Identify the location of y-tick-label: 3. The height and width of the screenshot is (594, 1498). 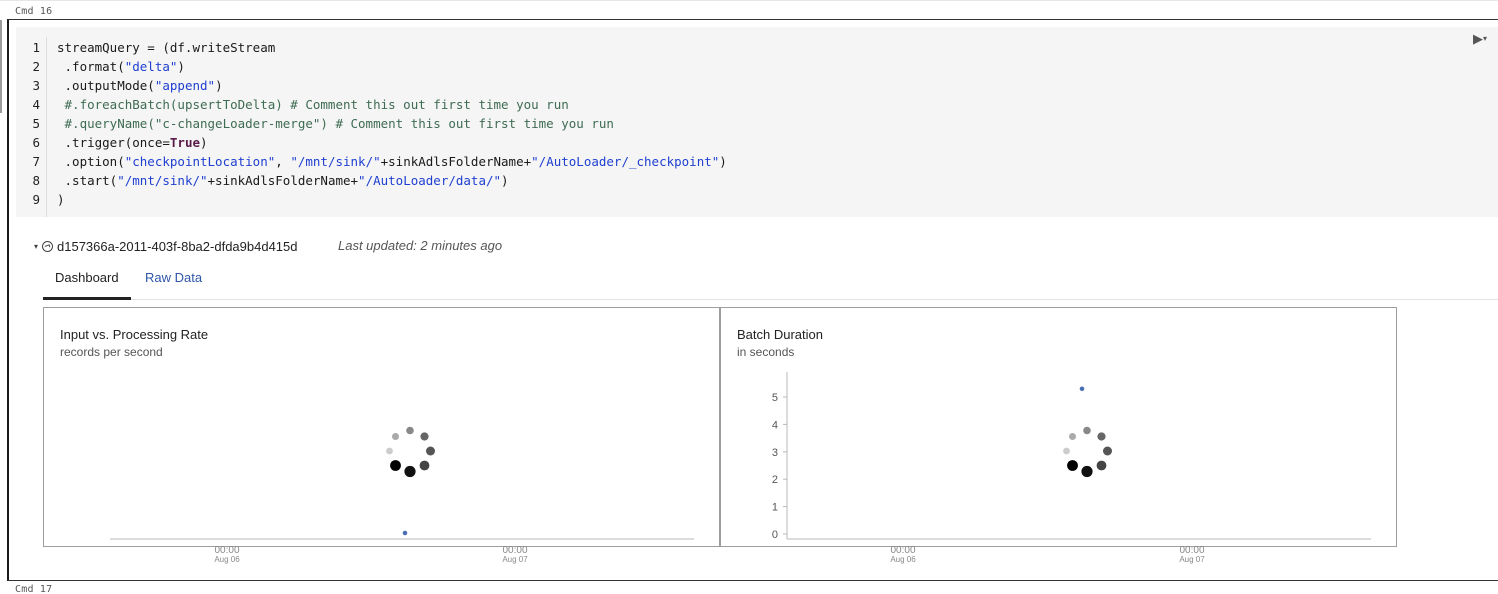
(775, 453).